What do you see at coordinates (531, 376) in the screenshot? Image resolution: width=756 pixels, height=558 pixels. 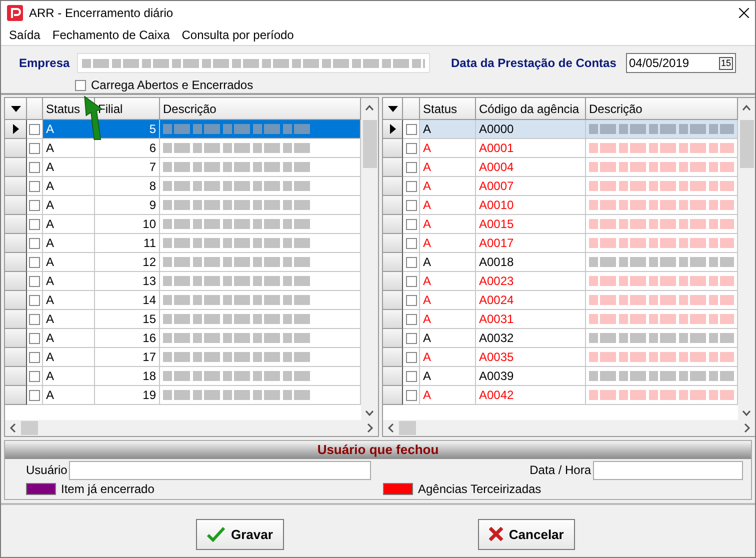 I see `agency-code-cell: A0039` at bounding box center [531, 376].